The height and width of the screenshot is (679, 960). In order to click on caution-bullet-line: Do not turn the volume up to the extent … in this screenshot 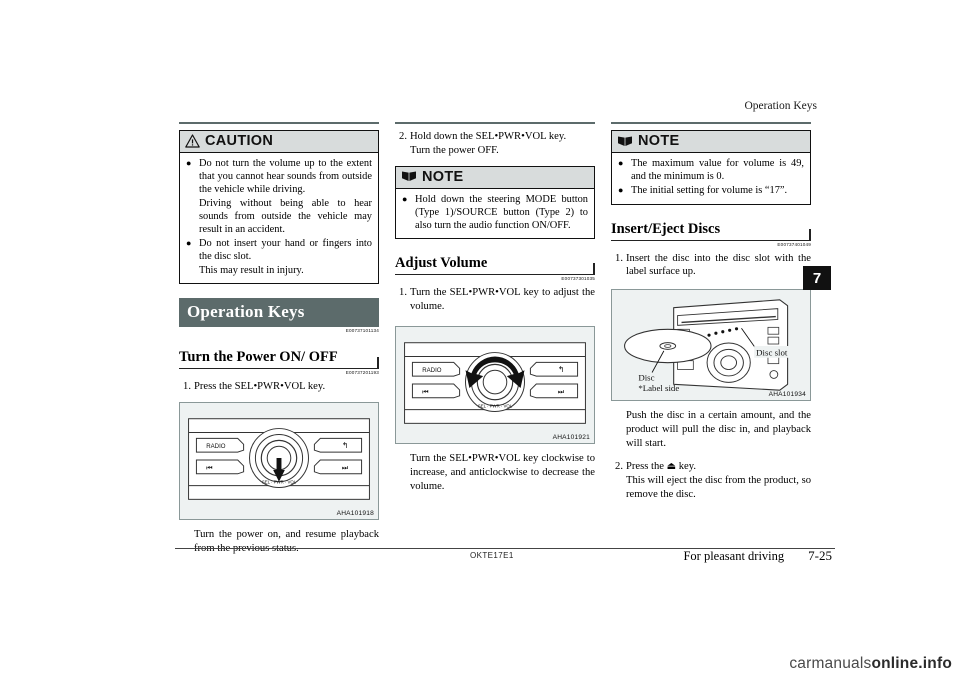, I will do `click(285, 177)`.